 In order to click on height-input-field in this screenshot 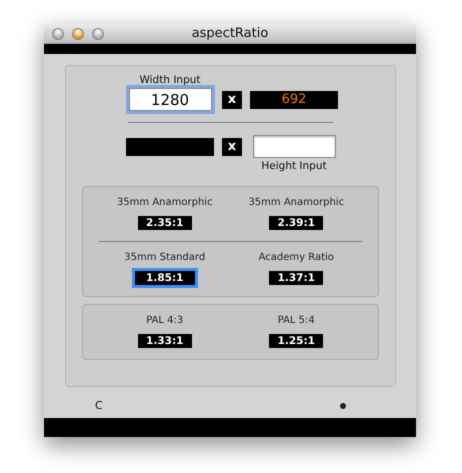, I will do `click(294, 146)`.